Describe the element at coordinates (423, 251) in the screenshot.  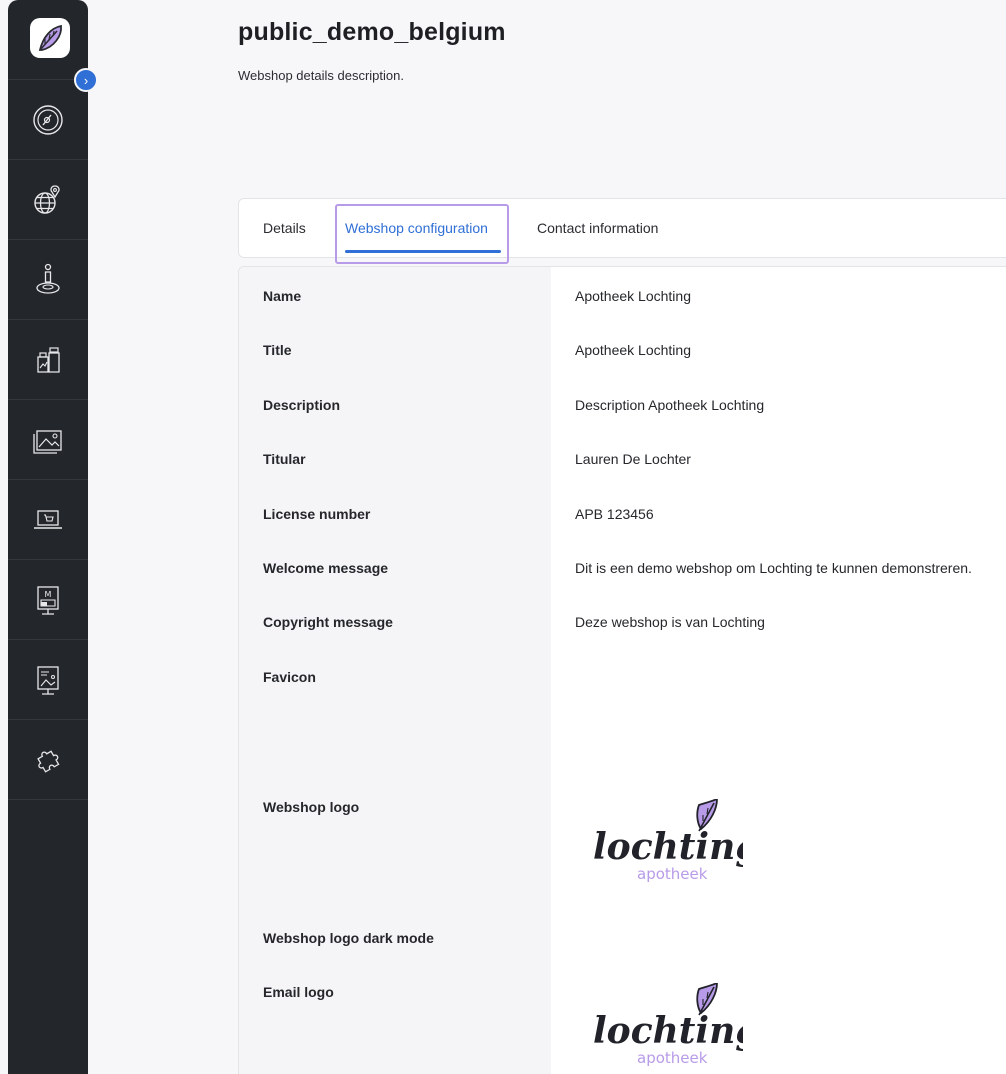
I see `active-tab-indicator` at that location.